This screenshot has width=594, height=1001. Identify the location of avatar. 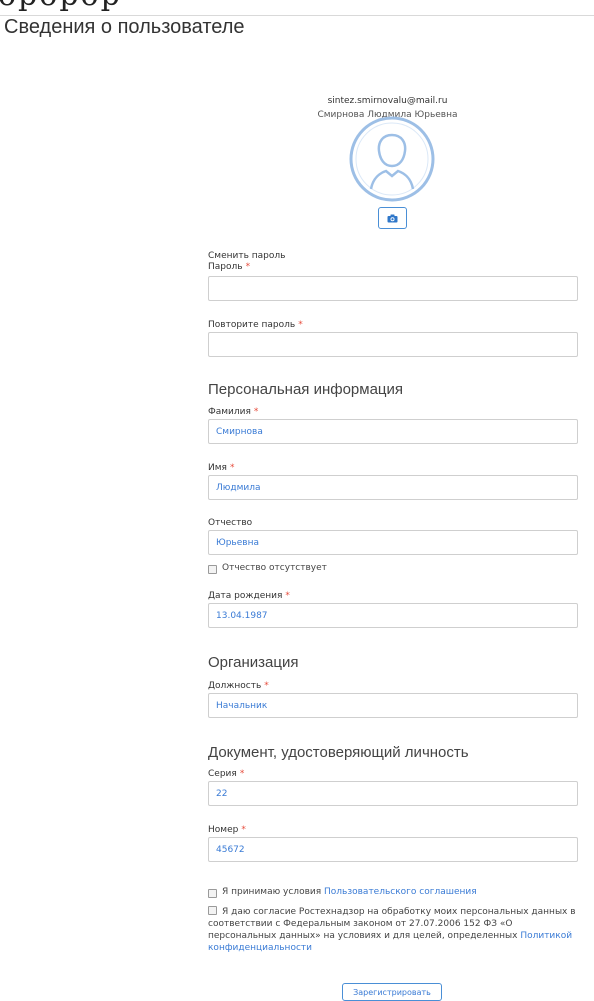
(392, 159).